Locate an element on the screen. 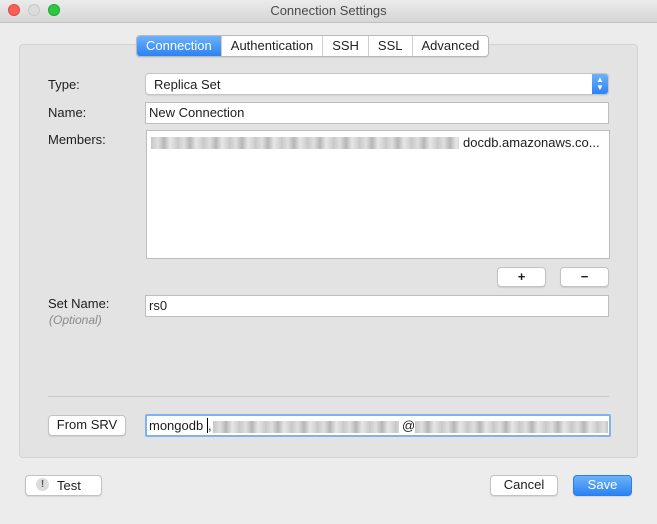 The height and width of the screenshot is (524, 657). members-label: Members: is located at coordinates (77, 139).